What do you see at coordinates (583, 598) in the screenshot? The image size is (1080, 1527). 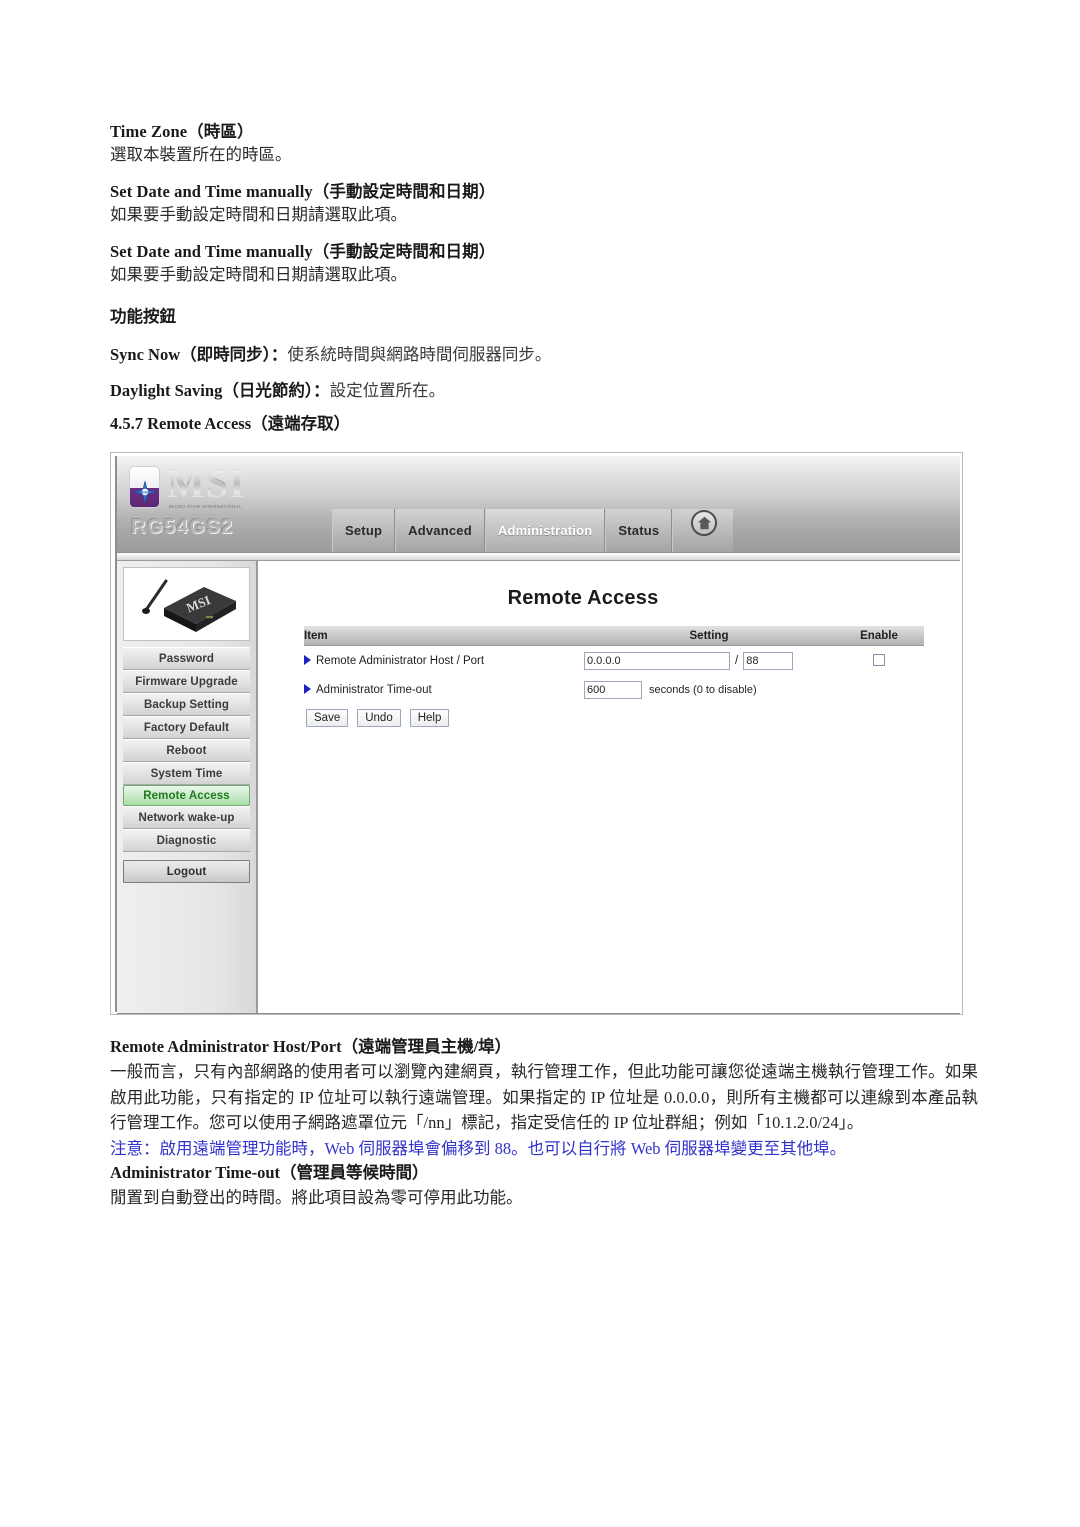 I see `page-title: Remote Access` at bounding box center [583, 598].